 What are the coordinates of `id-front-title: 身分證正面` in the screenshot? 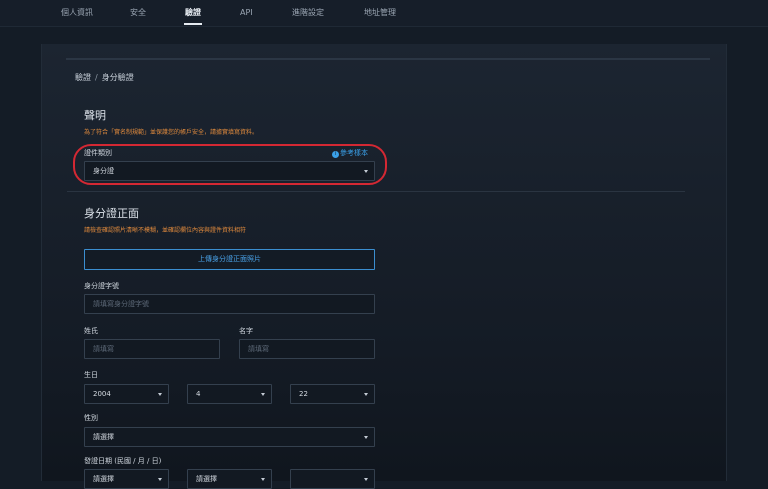 It's located at (111, 213).